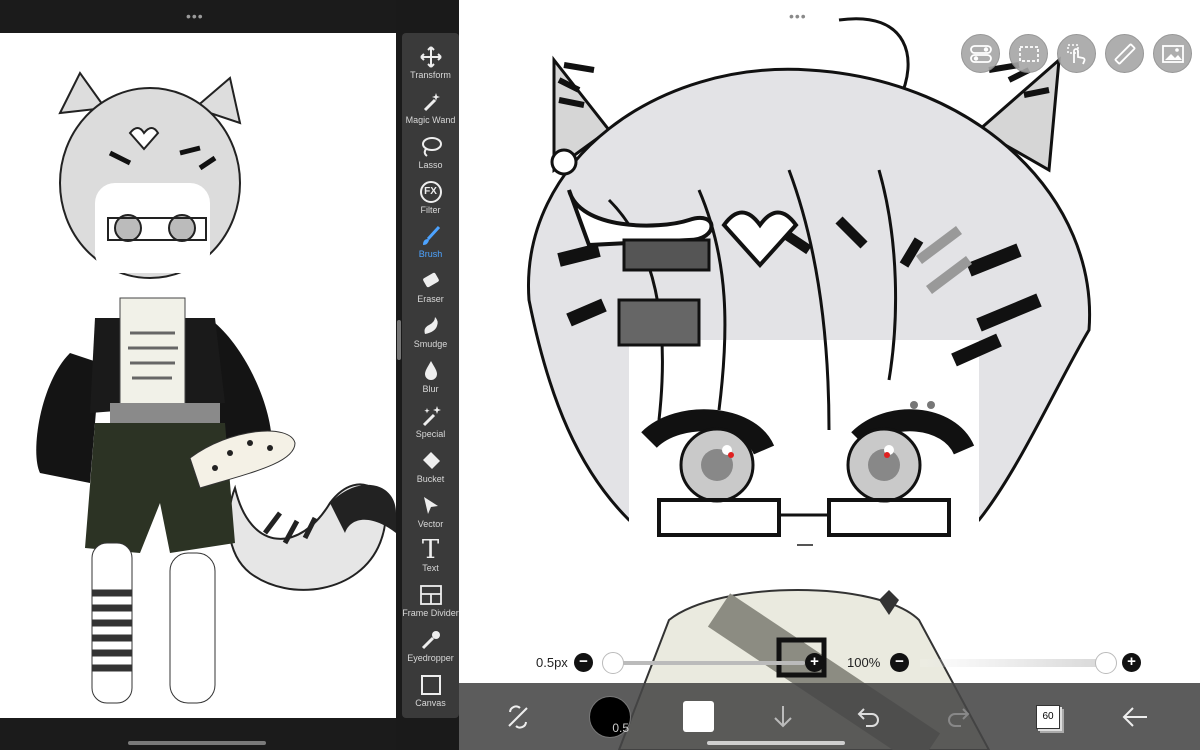 The image size is (1200, 750). Describe the element at coordinates (431, 281) in the screenshot. I see `eraser-icon` at that location.